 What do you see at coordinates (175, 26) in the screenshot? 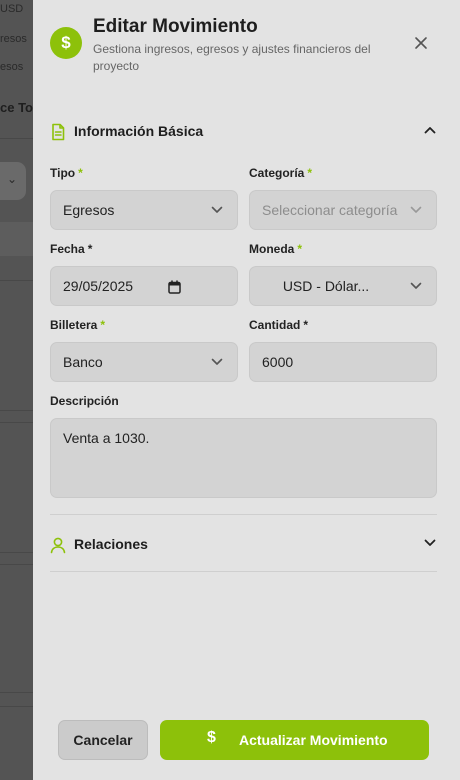
I see `drawer-title: Editar Movimiento` at bounding box center [175, 26].